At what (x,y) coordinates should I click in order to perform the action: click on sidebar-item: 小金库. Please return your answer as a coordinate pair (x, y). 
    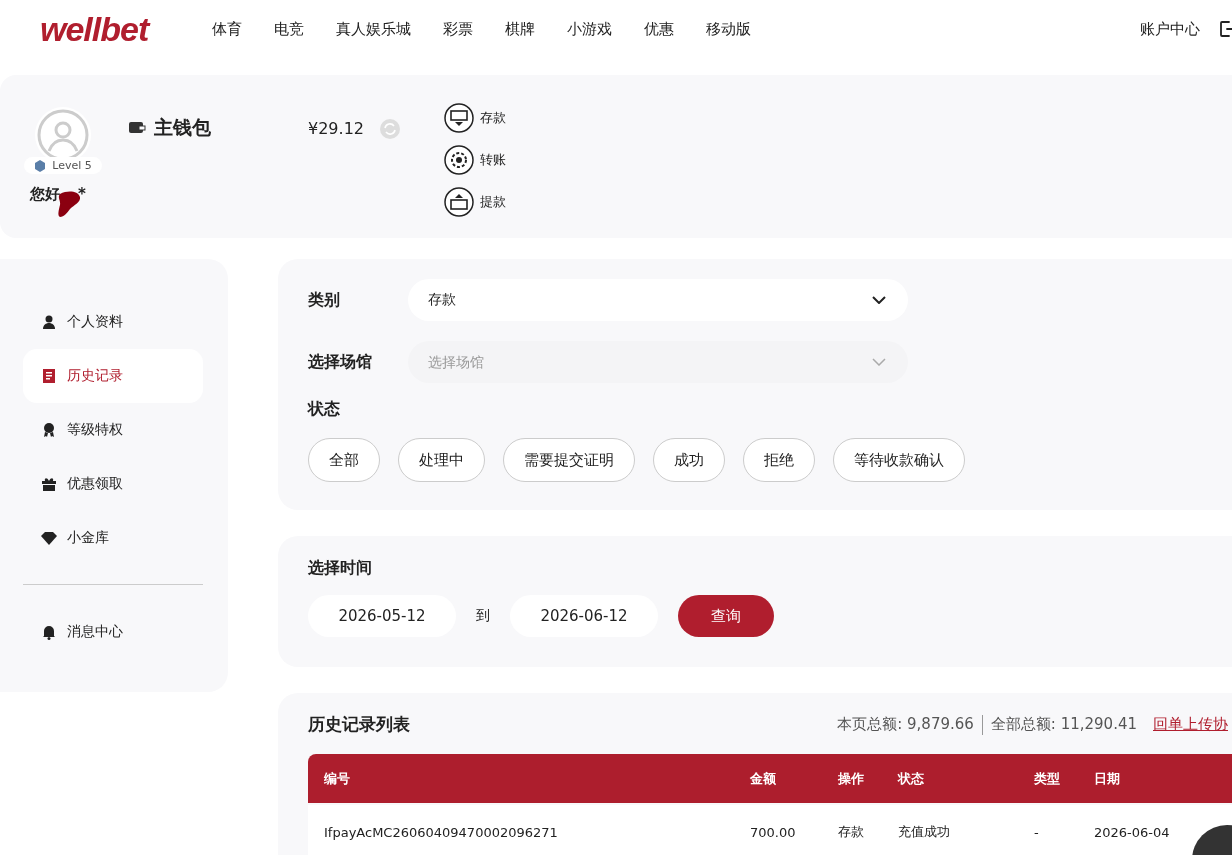
    Looking at the image, I should click on (113, 538).